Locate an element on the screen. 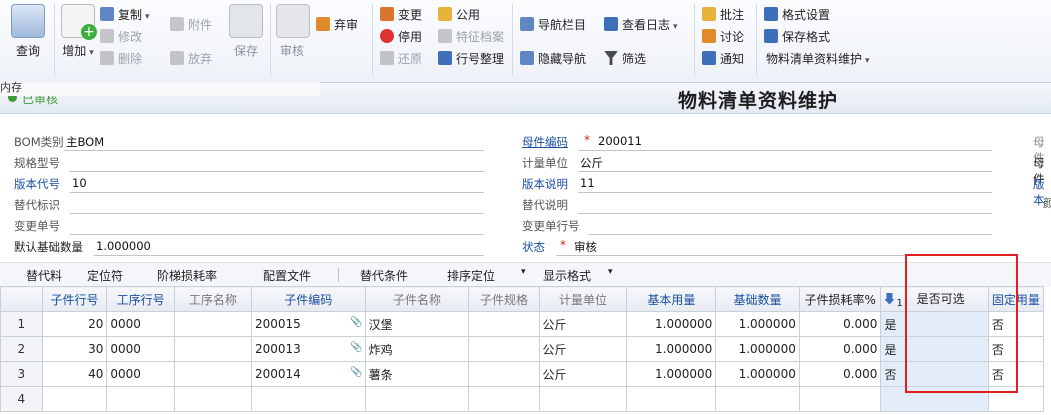 The image size is (1051, 415). step-loss-button: 阶梯损耗率 is located at coordinates (187, 275).